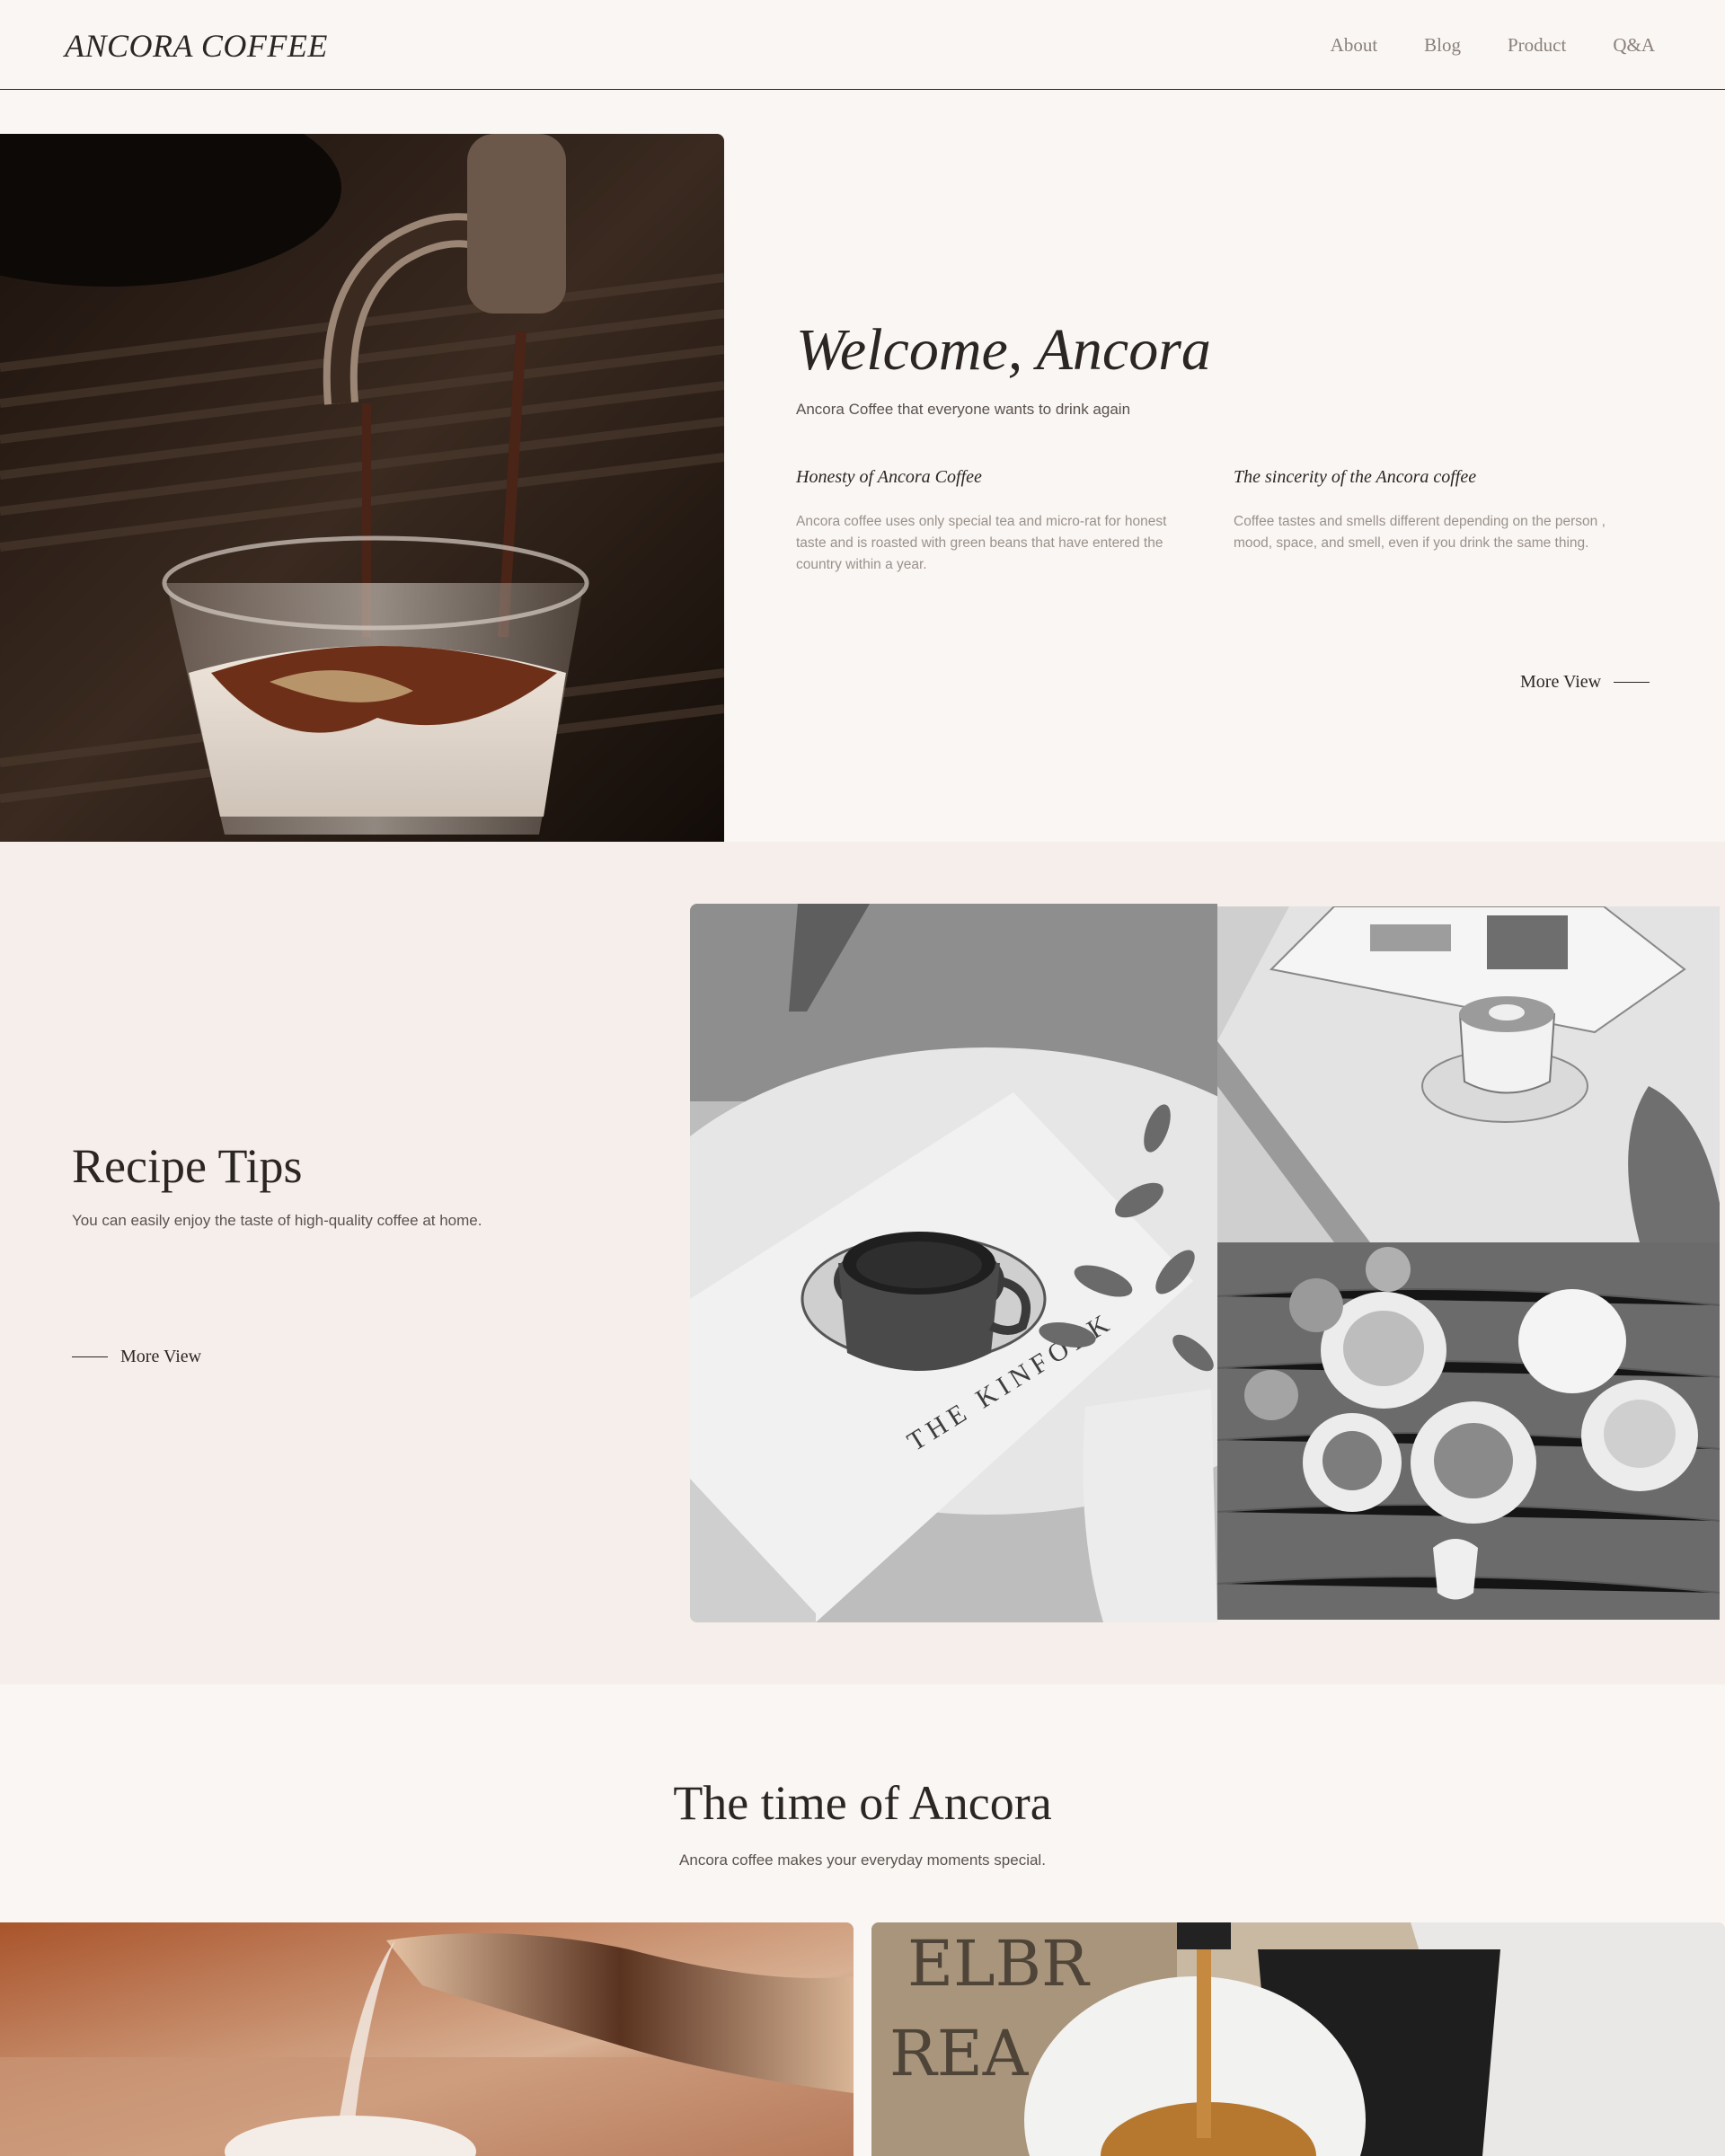 This screenshot has width=1725, height=2156. I want to click on hero-espresso-image, so click(362, 488).